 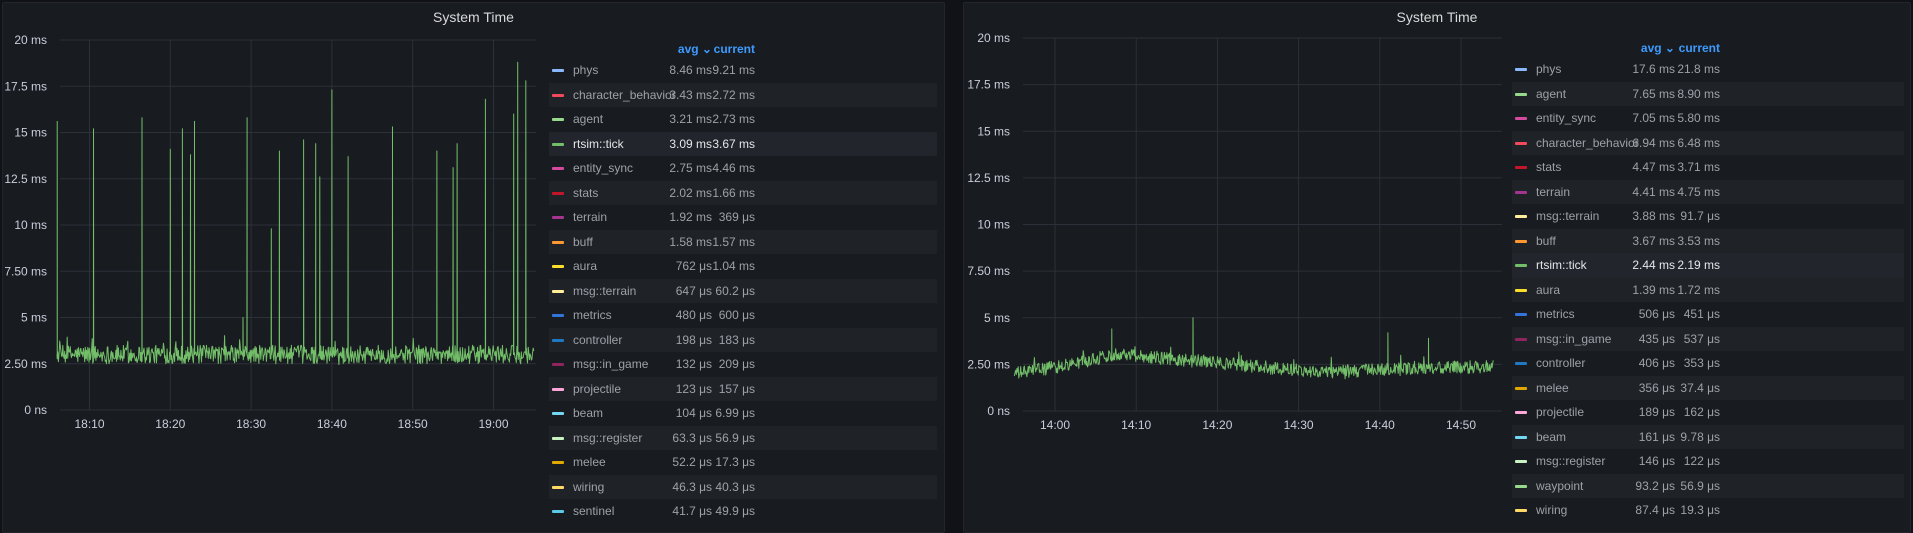 I want to click on legend-row: beam 104 μs 6.99 μs, so click(x=743, y=413).